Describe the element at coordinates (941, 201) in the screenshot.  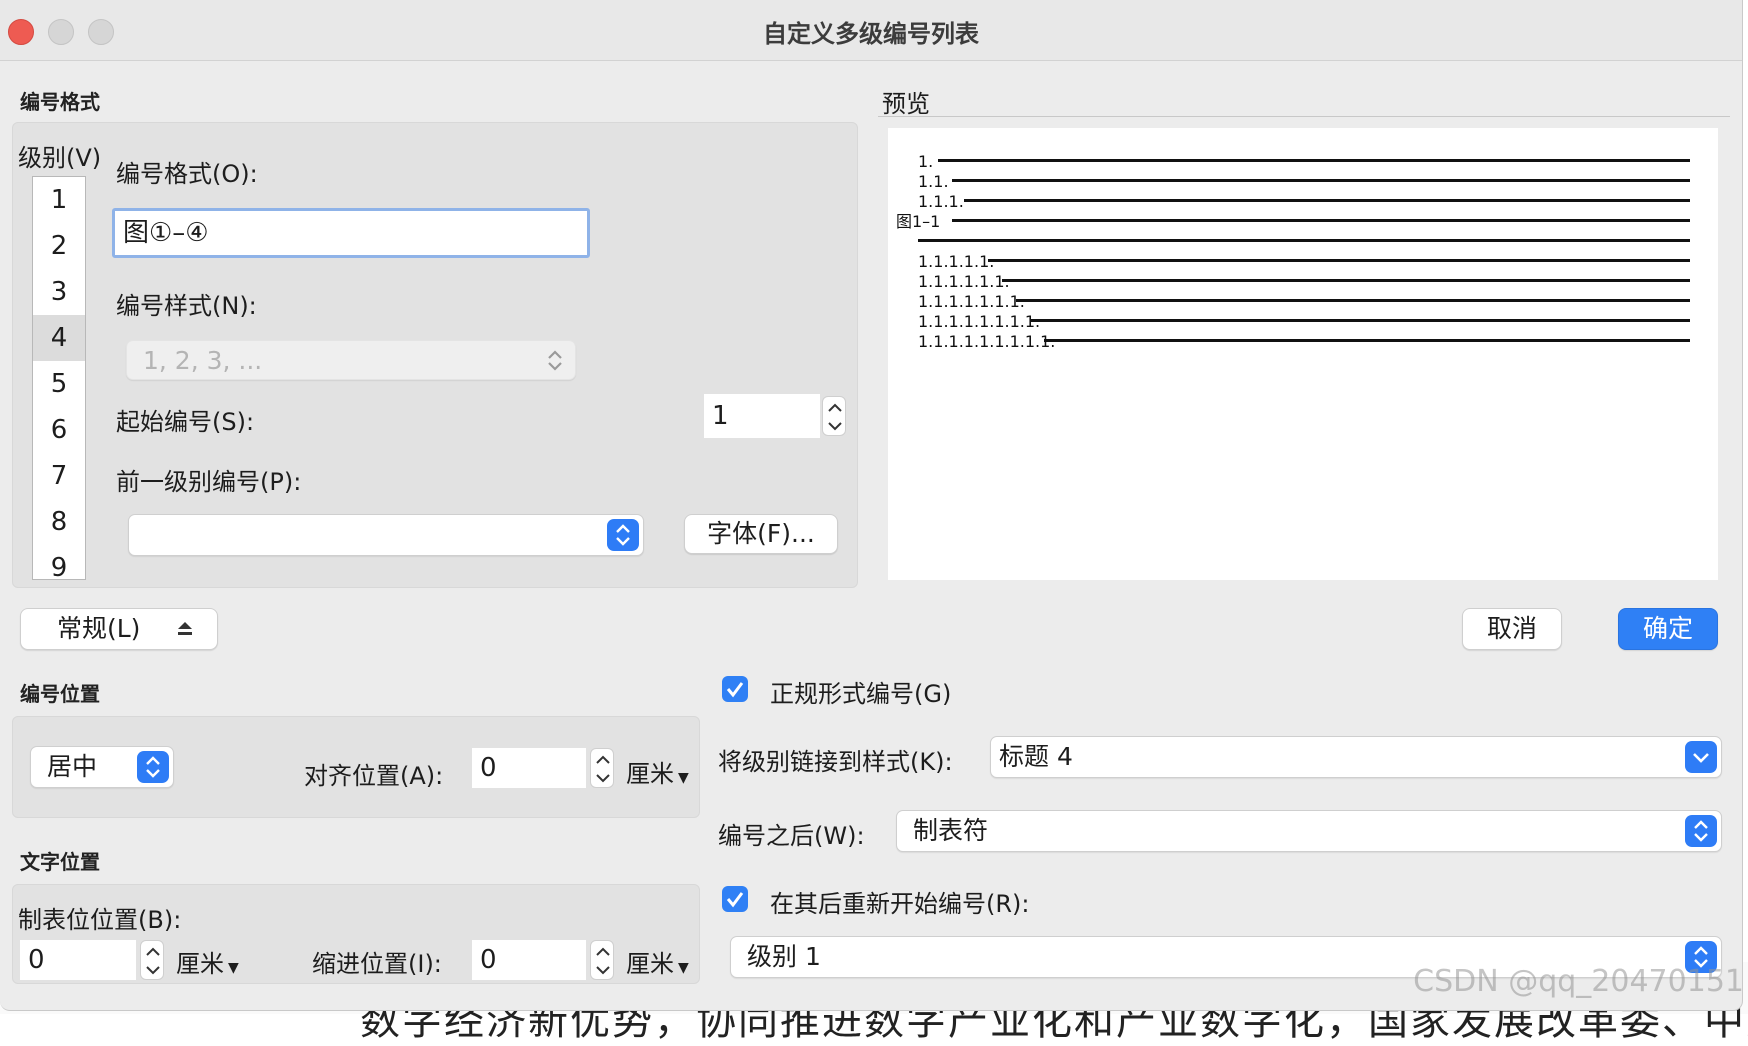
I see `preview-number: 1.1.1.` at that location.